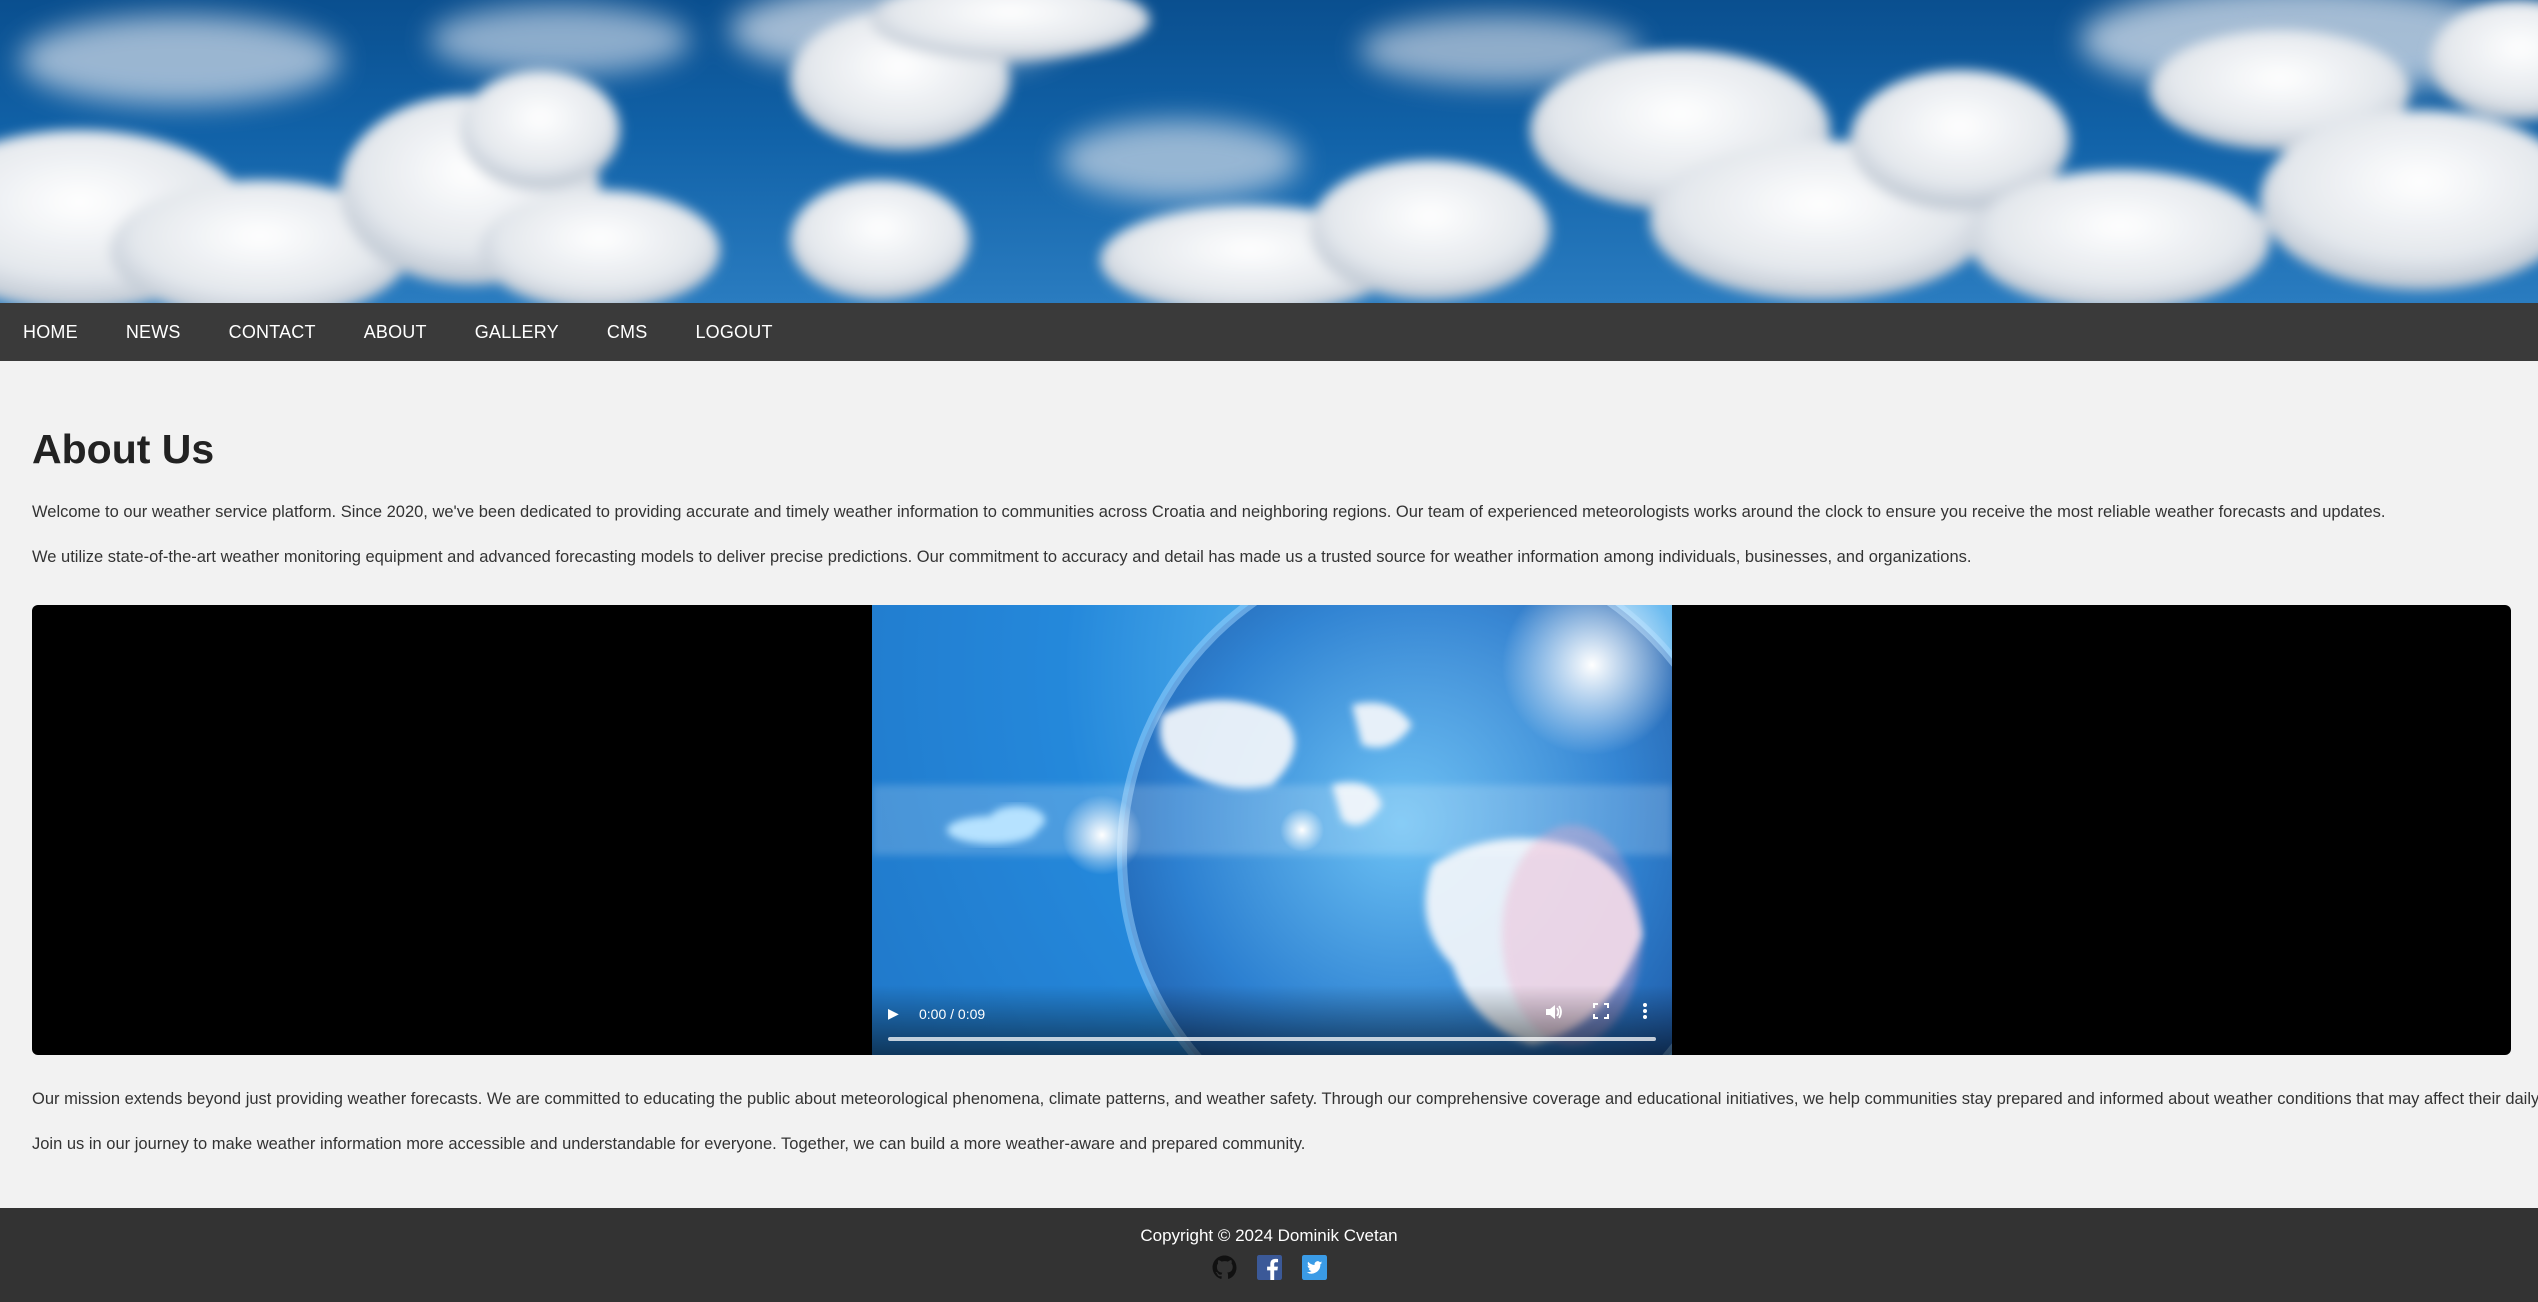  I want to click on github-icon, so click(1224, 1267).